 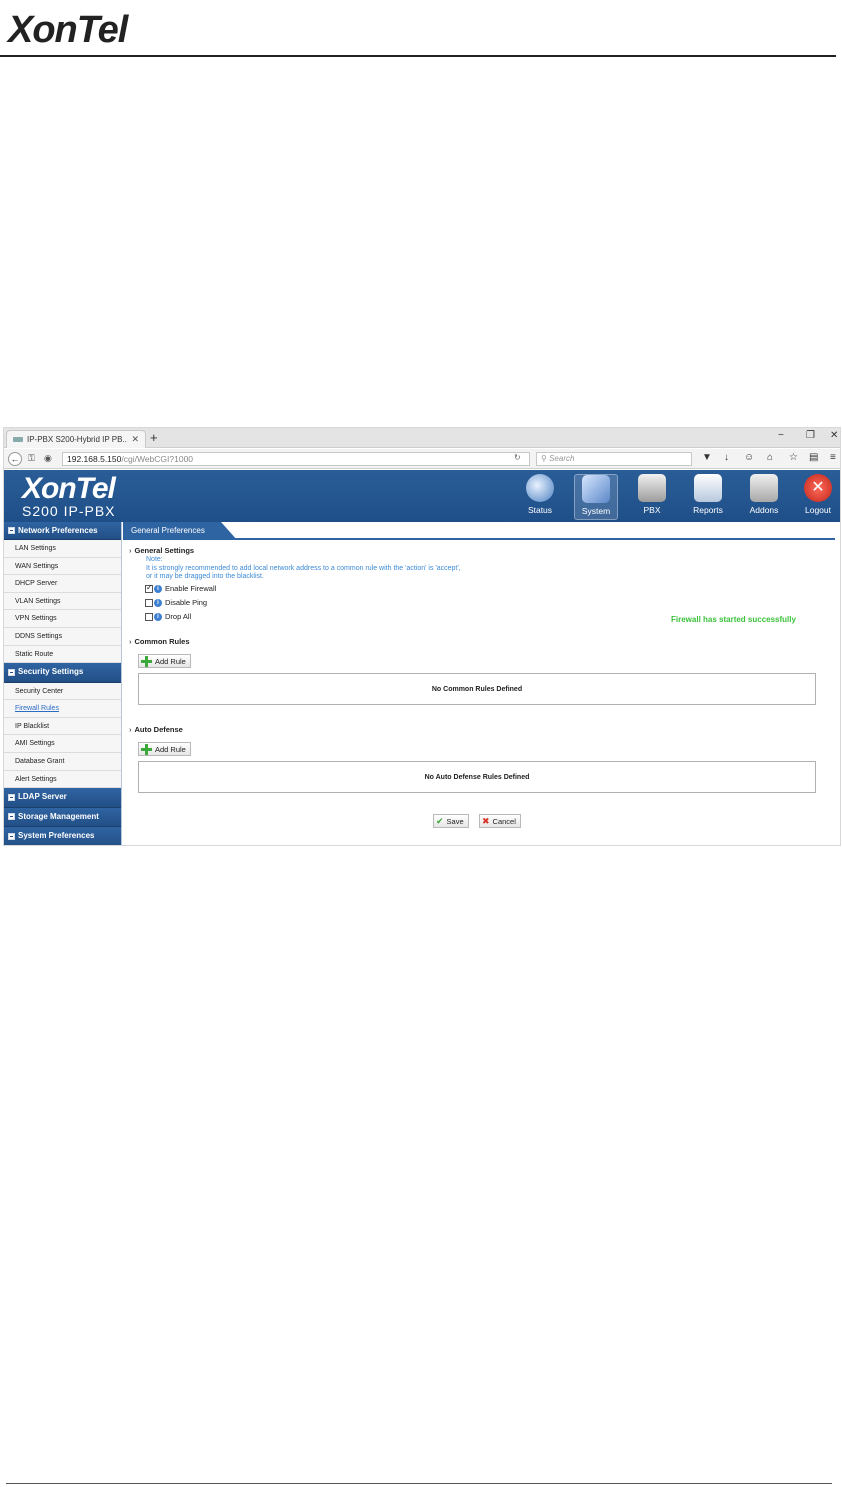 I want to click on logout-icon: ✕, so click(x=818, y=488).